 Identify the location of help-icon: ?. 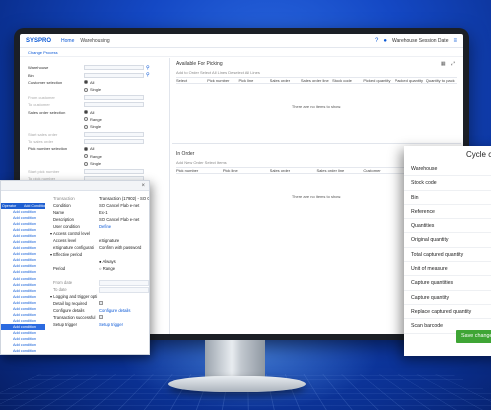
(376, 41).